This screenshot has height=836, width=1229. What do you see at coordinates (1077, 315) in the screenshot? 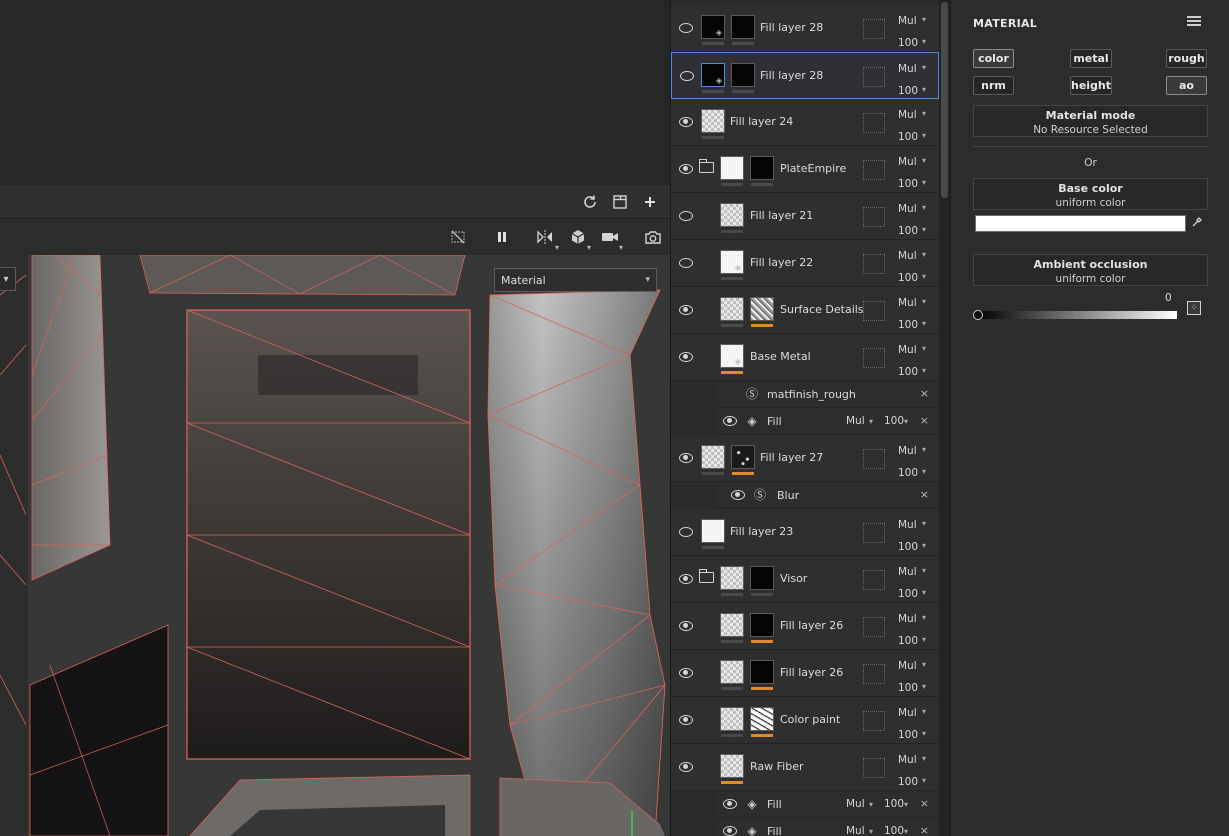
I see `ao-slider-track` at bounding box center [1077, 315].